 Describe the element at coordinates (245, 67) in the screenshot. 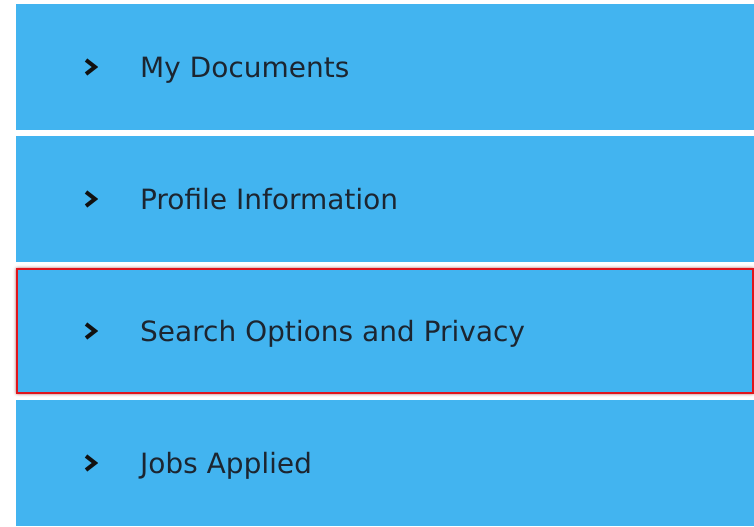

I see `section-title: My Documents` at that location.